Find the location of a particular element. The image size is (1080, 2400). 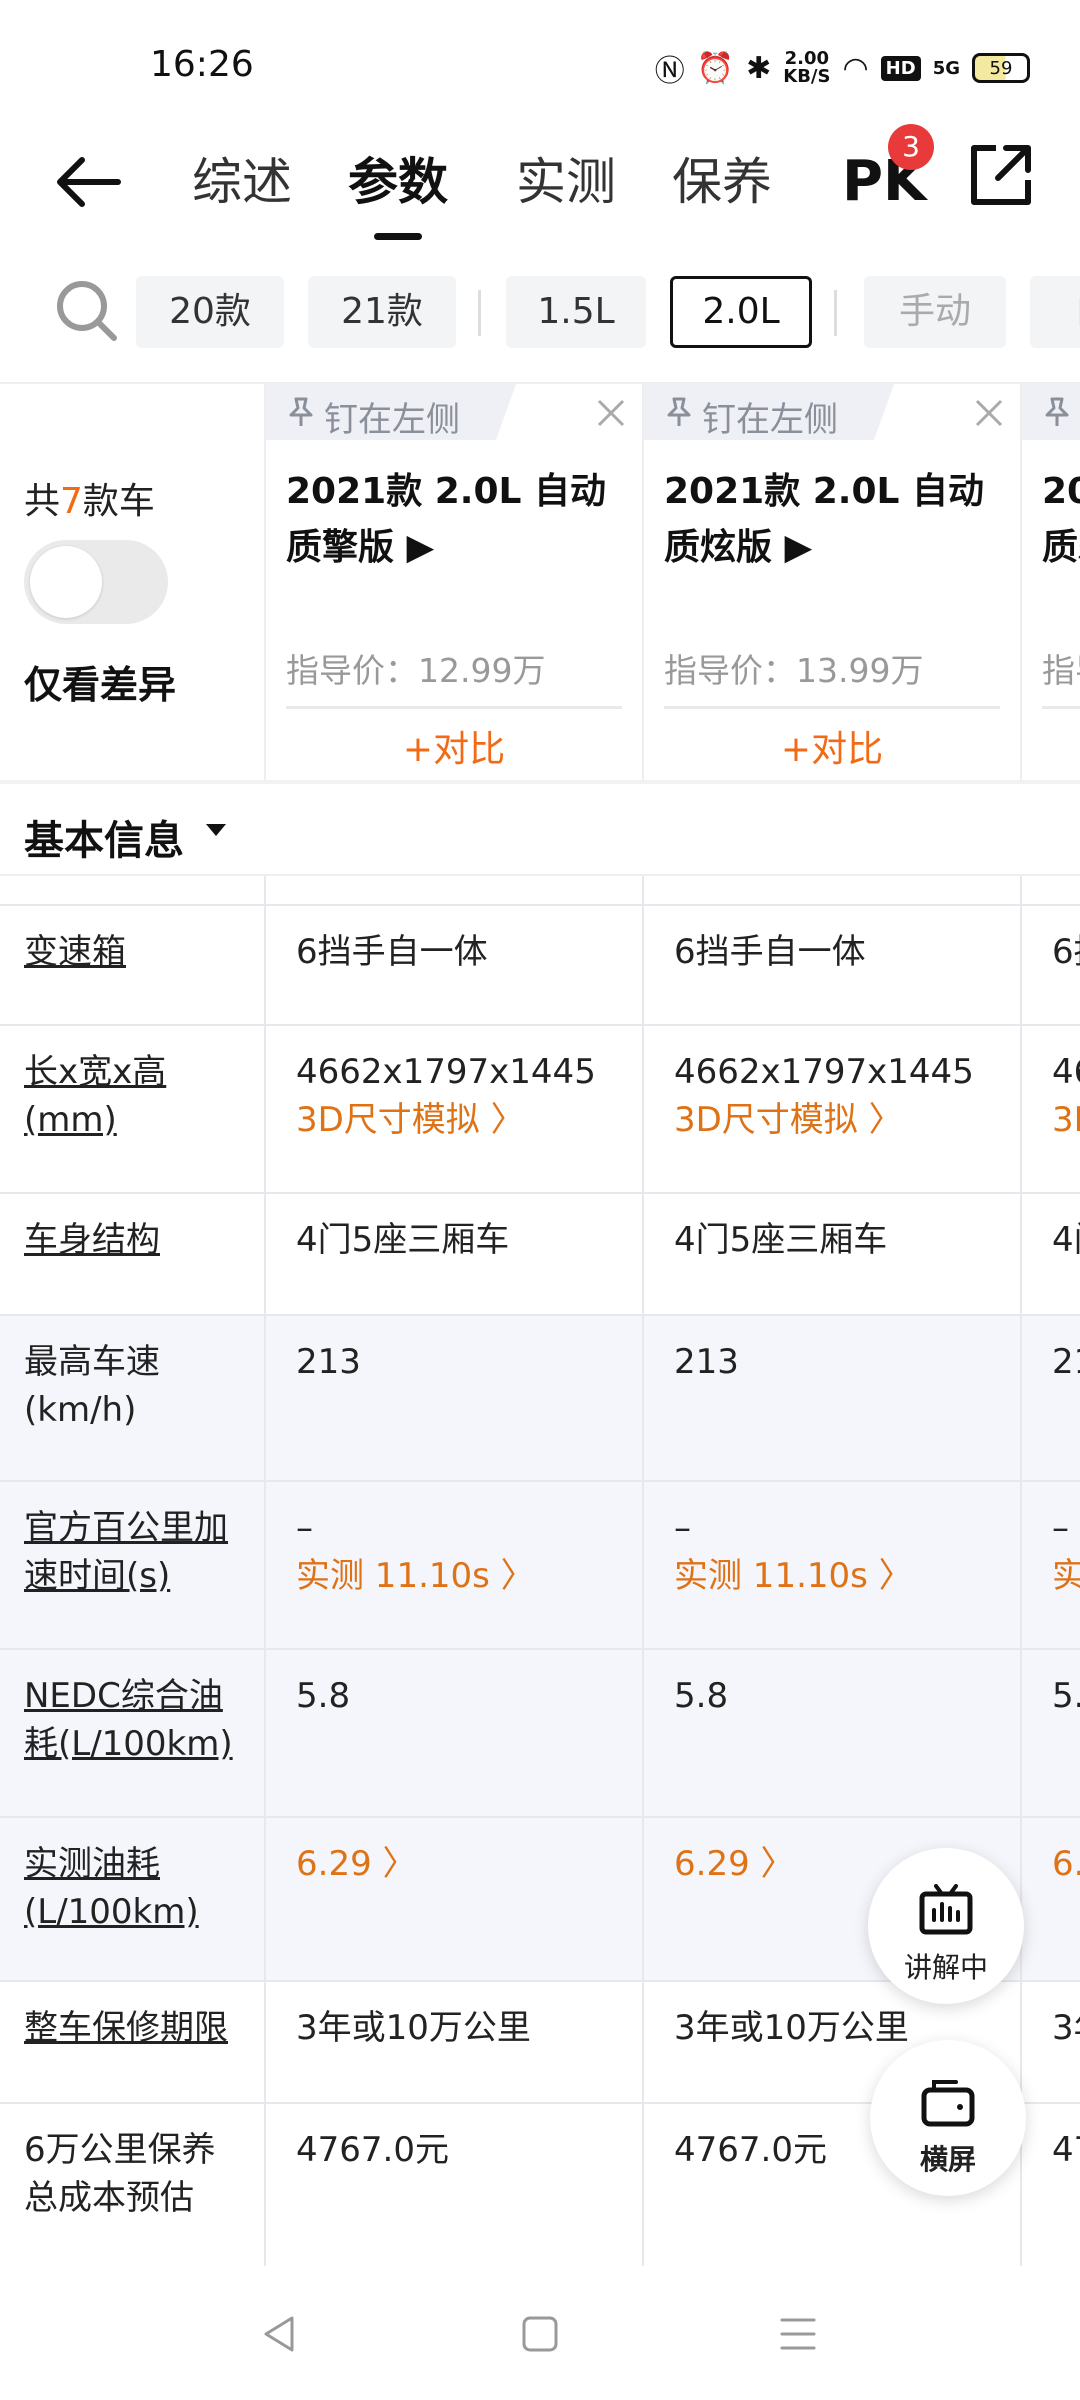

filter-chip-20: 20款 is located at coordinates (210, 312).